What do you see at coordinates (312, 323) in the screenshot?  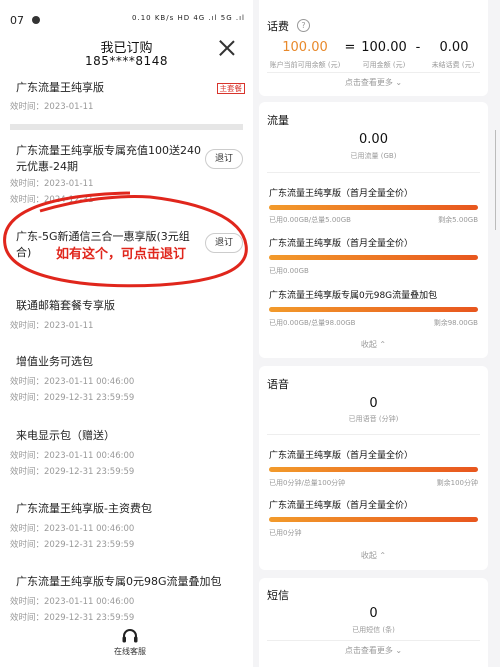 I see `usage-used: 已用0.00GB/总量98.00GB` at bounding box center [312, 323].